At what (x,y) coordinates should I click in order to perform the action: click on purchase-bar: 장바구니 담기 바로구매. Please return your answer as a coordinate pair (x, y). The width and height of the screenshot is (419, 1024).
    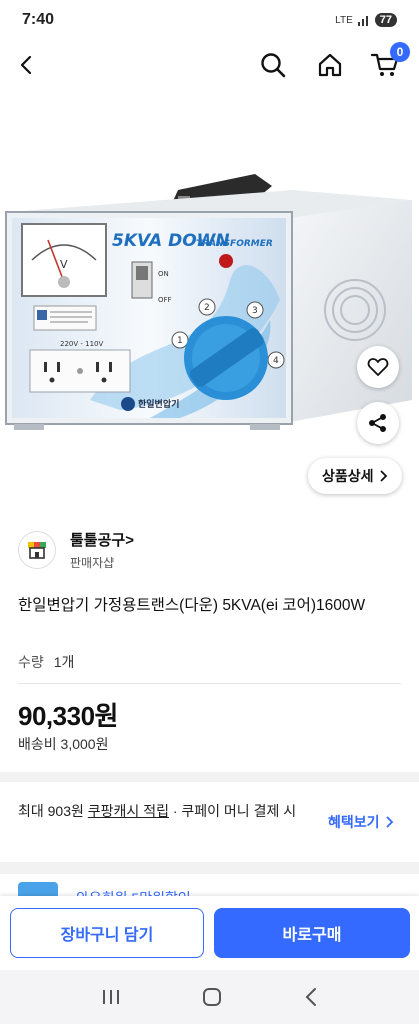
    Looking at the image, I should click on (209, 933).